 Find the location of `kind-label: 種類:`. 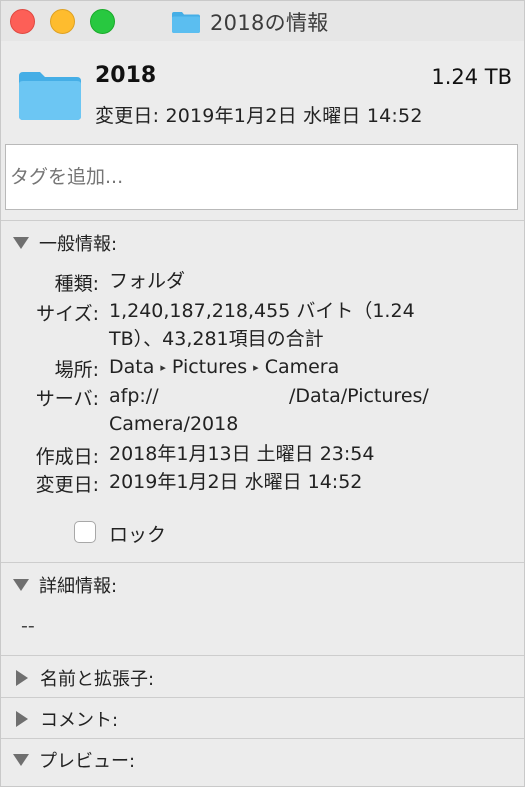

kind-label: 種類: is located at coordinates (76, 284).